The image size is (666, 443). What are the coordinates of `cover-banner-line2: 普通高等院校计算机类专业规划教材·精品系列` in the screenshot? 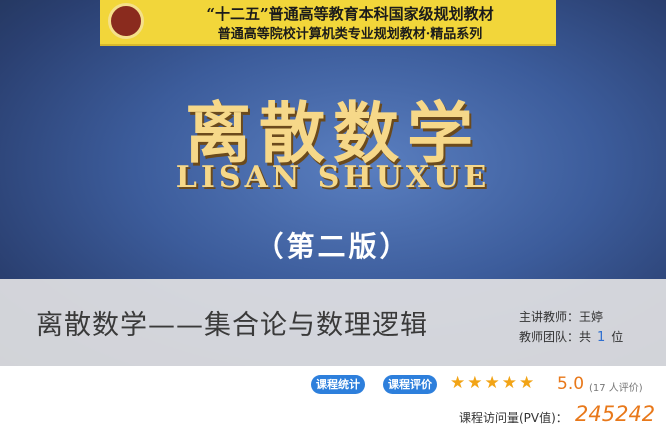 It's located at (350, 34).